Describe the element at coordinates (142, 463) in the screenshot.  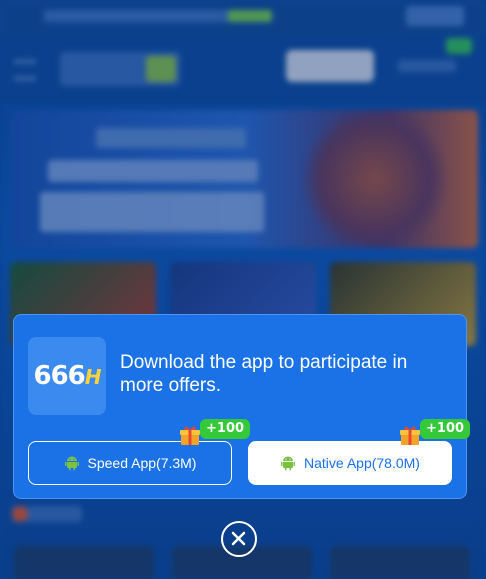
I see `speed-app-label: Speed App(7.3M)` at that location.